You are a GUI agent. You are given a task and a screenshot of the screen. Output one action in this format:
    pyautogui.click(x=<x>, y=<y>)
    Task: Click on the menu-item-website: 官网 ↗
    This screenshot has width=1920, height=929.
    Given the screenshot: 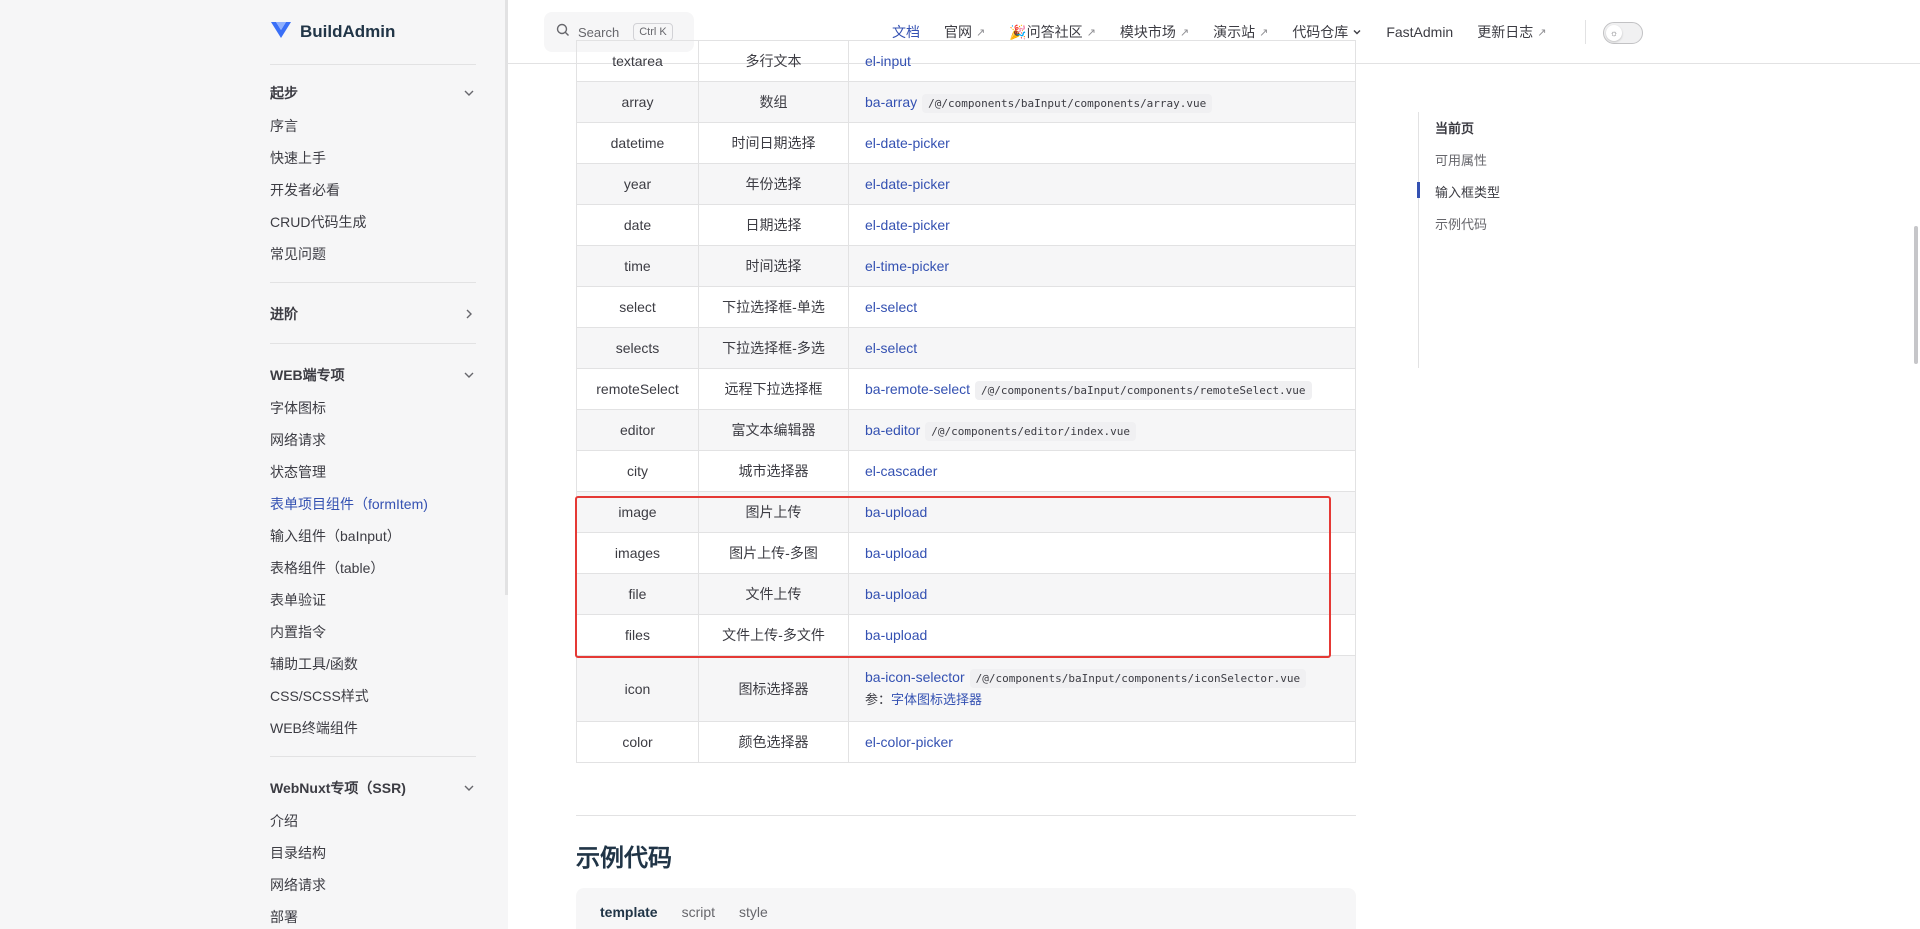 What is the action you would take?
    pyautogui.click(x=964, y=32)
    